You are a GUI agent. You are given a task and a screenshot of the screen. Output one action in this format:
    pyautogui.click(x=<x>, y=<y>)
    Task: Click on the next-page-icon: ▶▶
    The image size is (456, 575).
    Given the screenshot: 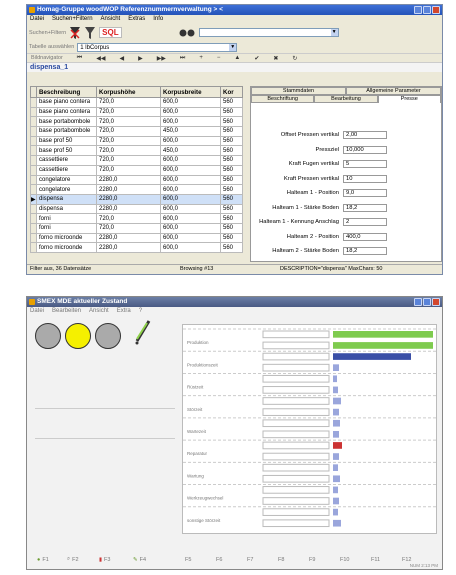 What is the action you would take?
    pyautogui.click(x=161, y=58)
    